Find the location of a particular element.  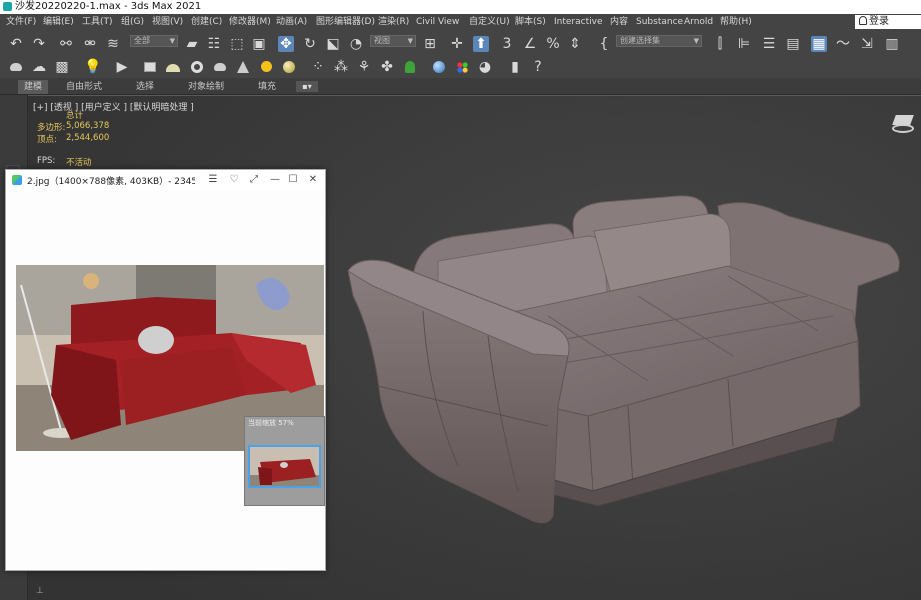

menu-tools: 工具(T) is located at coordinates (97, 22).